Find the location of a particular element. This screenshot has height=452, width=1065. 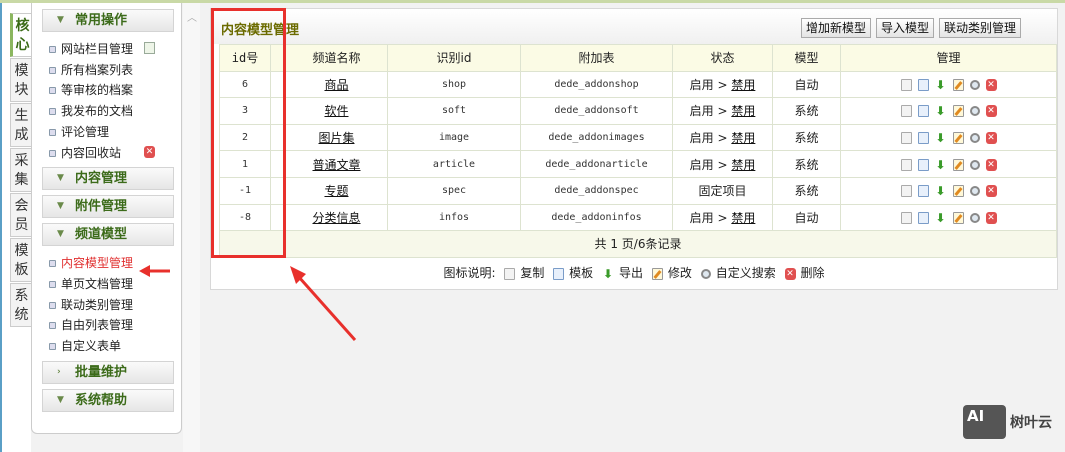

annotation-arrow-main is located at coordinates (326, 308).